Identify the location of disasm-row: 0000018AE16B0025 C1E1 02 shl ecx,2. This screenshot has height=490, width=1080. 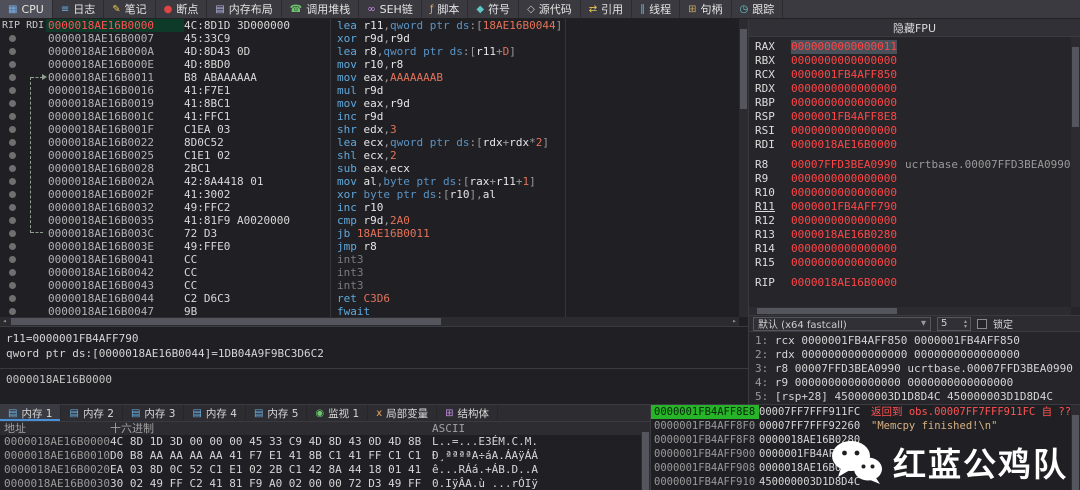
(369, 155).